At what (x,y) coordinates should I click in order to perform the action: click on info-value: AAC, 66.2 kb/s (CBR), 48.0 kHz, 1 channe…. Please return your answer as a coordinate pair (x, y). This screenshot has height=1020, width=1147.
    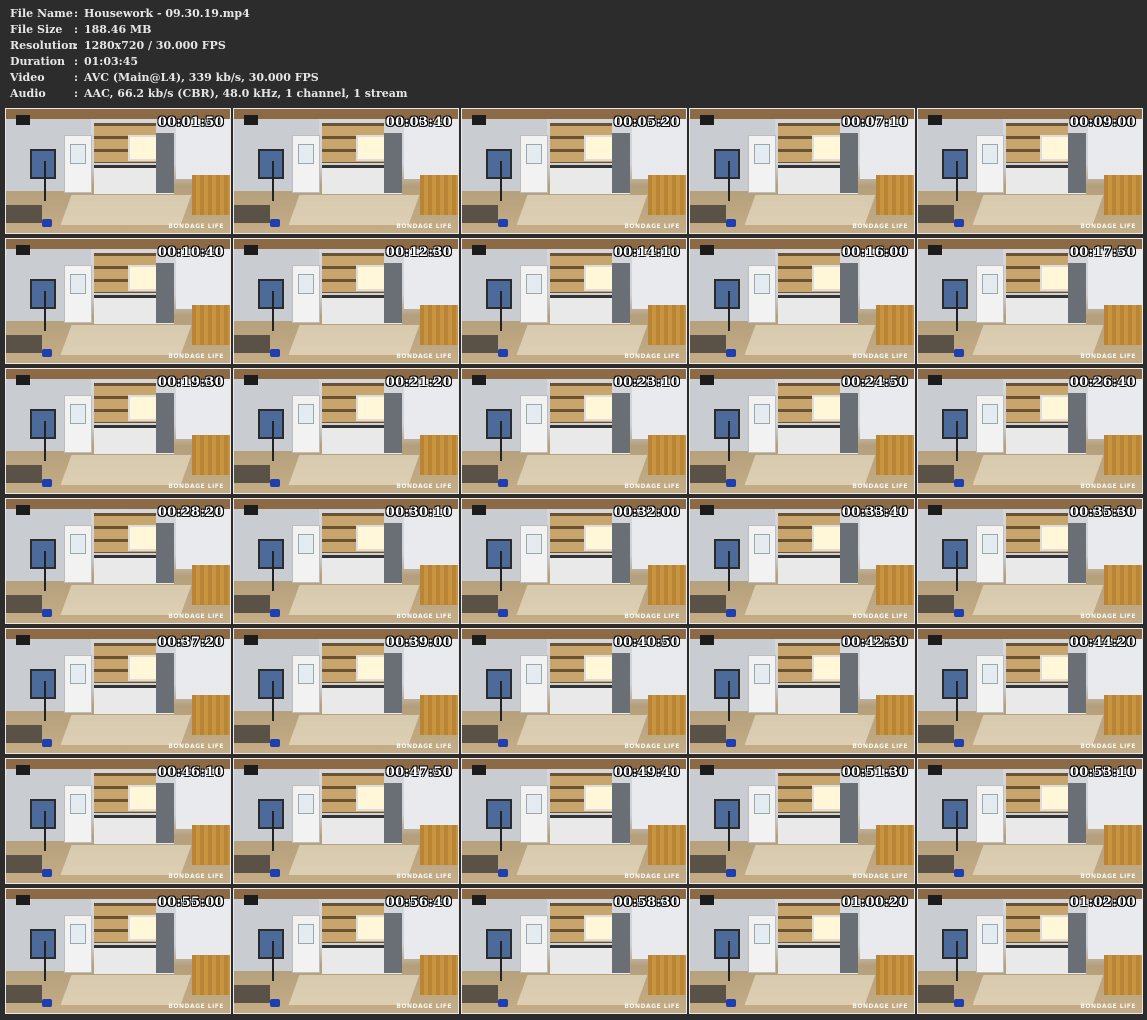
    Looking at the image, I should click on (246, 93).